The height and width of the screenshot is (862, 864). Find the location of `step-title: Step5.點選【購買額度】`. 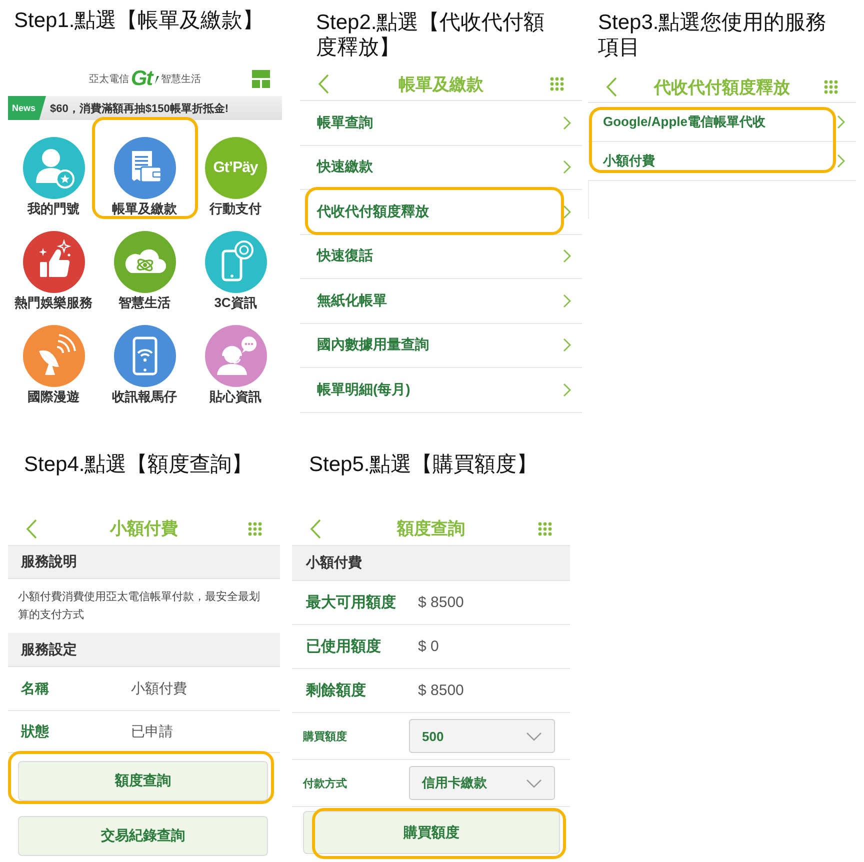

step-title: Step5.點選【購買額度】 is located at coordinates (424, 464).